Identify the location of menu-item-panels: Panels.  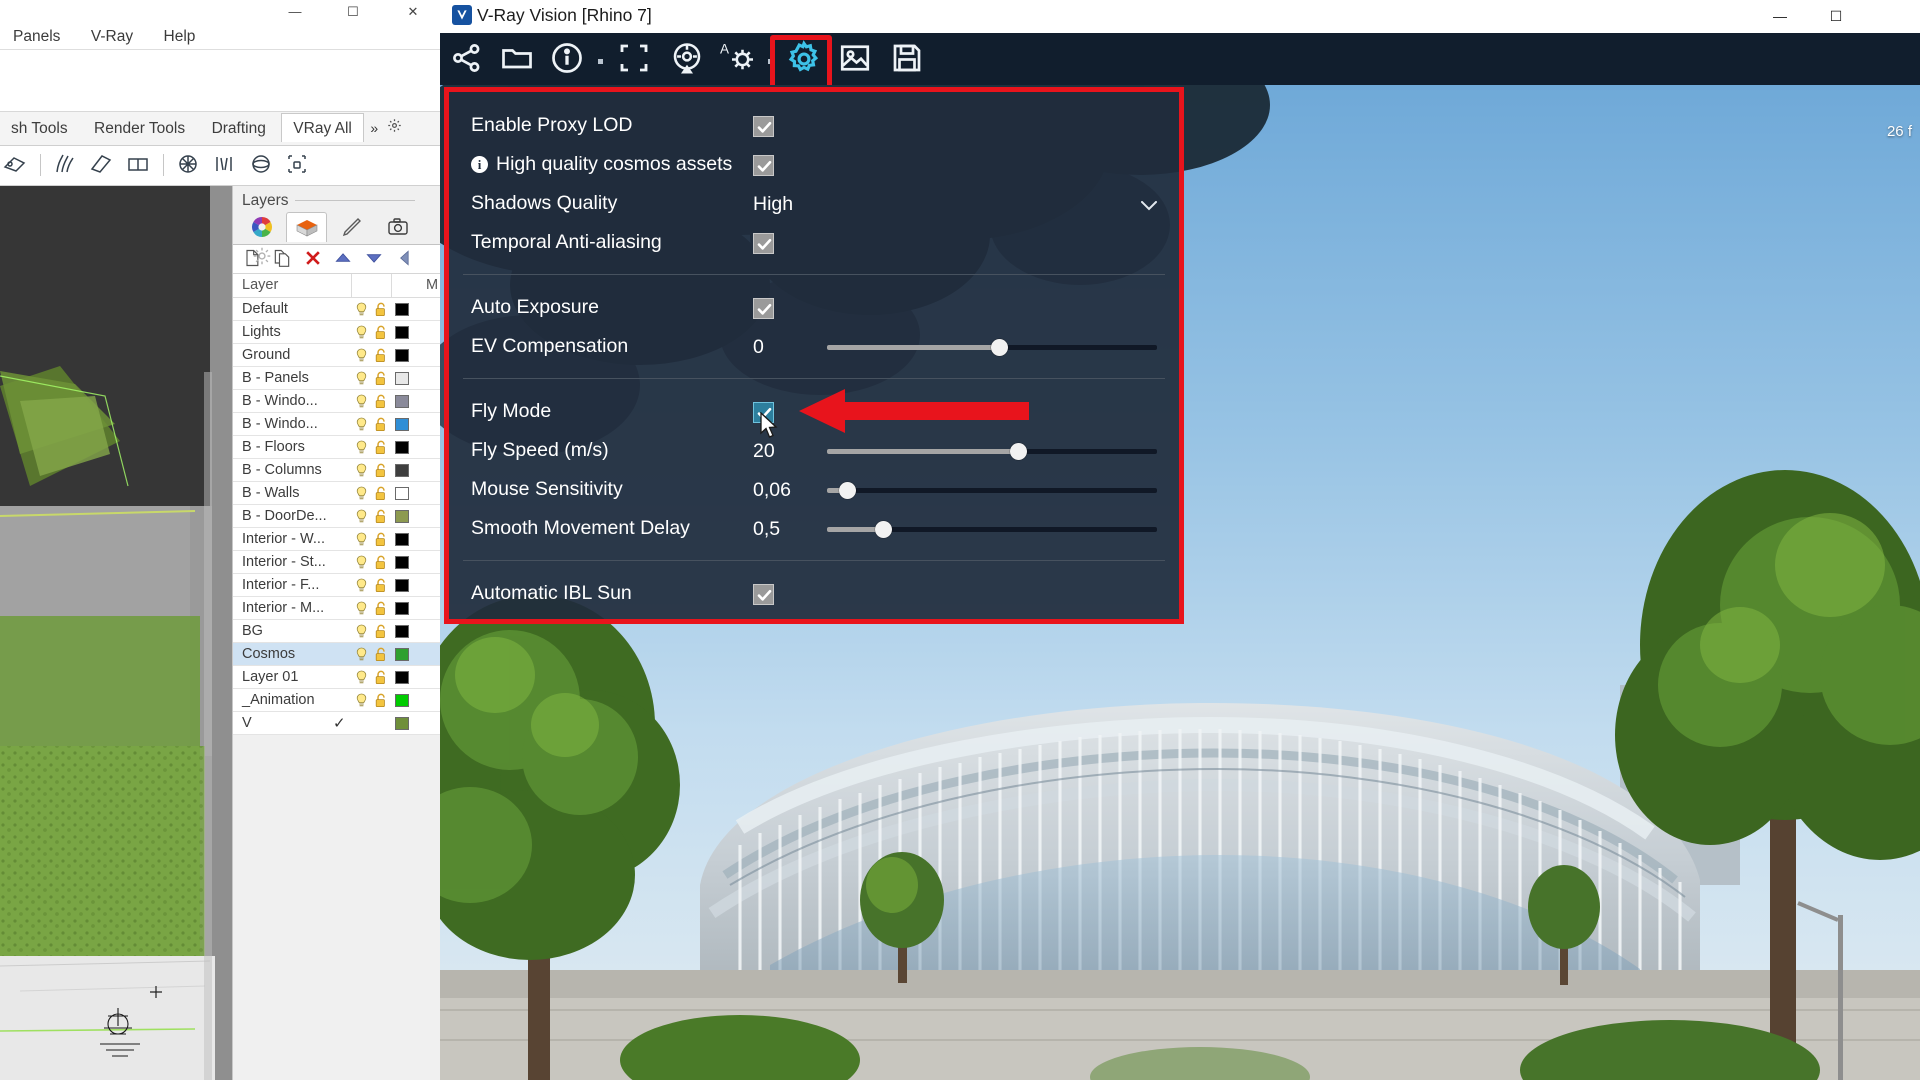
(36, 37).